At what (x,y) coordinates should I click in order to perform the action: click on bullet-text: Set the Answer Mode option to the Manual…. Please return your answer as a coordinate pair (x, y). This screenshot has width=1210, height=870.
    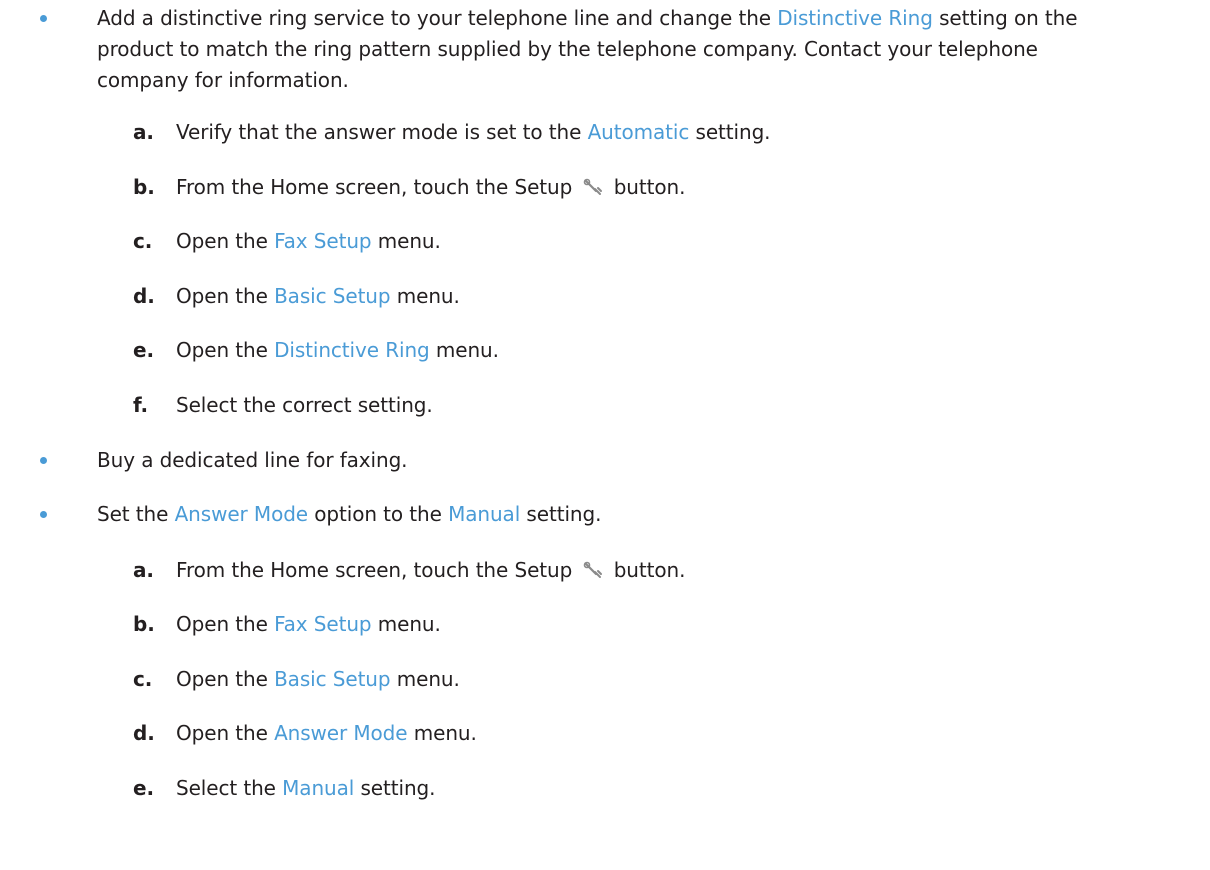
    Looking at the image, I should click on (632, 514).